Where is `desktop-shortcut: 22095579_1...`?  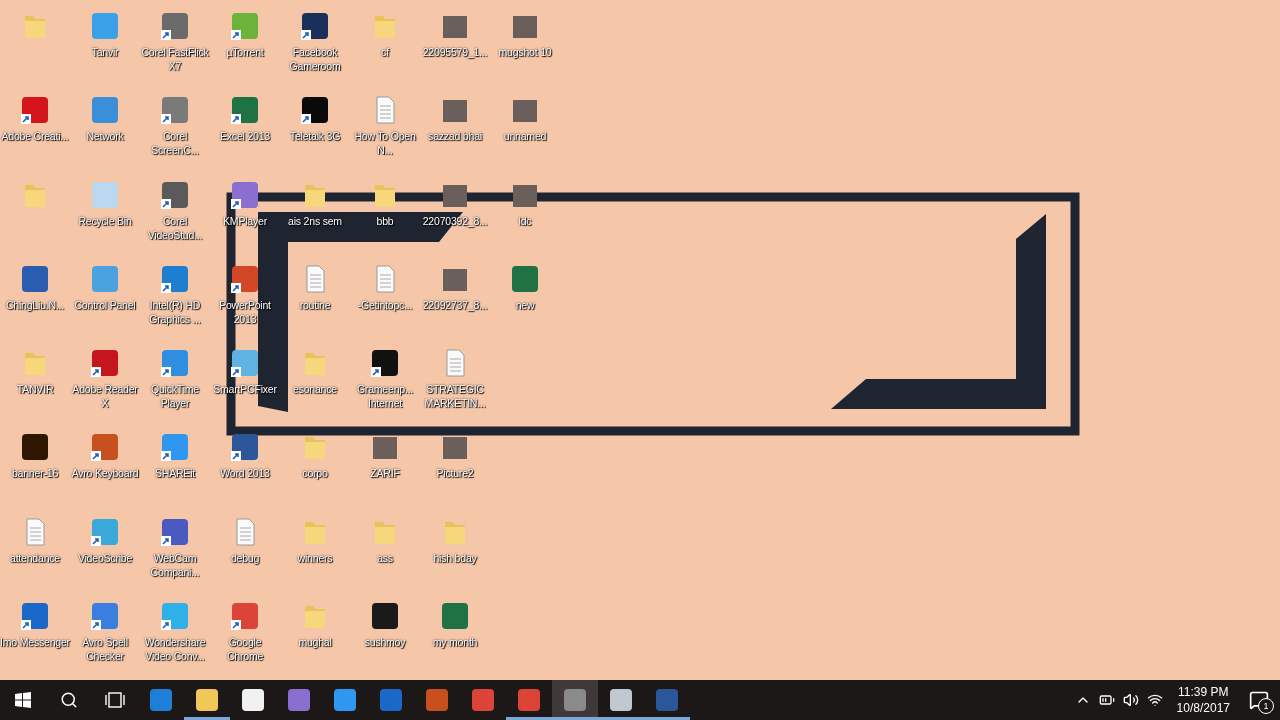 desktop-shortcut: 22095579_1... is located at coordinates (455, 47).